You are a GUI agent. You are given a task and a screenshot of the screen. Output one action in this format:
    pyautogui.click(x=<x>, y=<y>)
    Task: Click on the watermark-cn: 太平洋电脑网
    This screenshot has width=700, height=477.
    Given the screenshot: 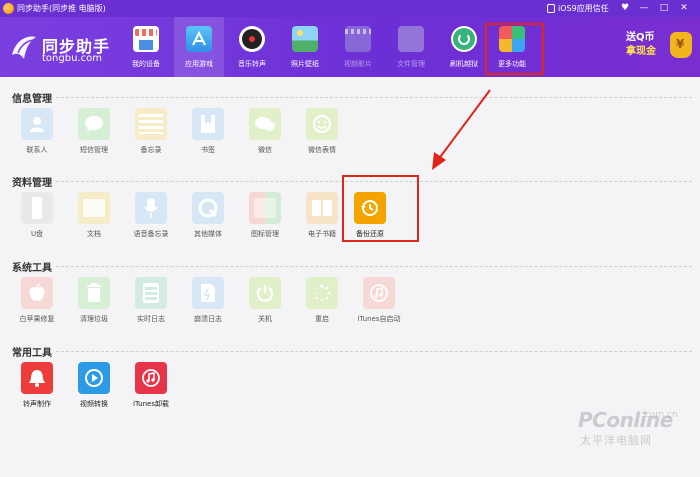 What is the action you would take?
    pyautogui.click(x=616, y=440)
    